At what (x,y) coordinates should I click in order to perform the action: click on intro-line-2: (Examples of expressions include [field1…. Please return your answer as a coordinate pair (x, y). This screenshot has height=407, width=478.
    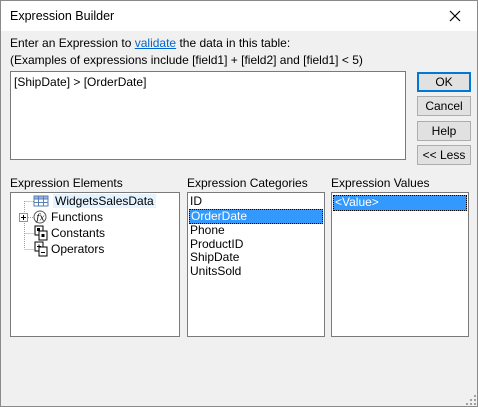
    Looking at the image, I should click on (186, 60).